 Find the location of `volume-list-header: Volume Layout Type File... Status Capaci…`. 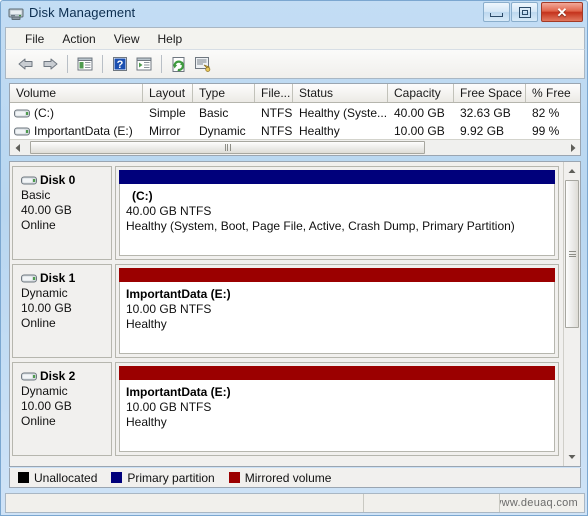

volume-list-header: Volume Layout Type File... Status Capaci… is located at coordinates (295, 93).